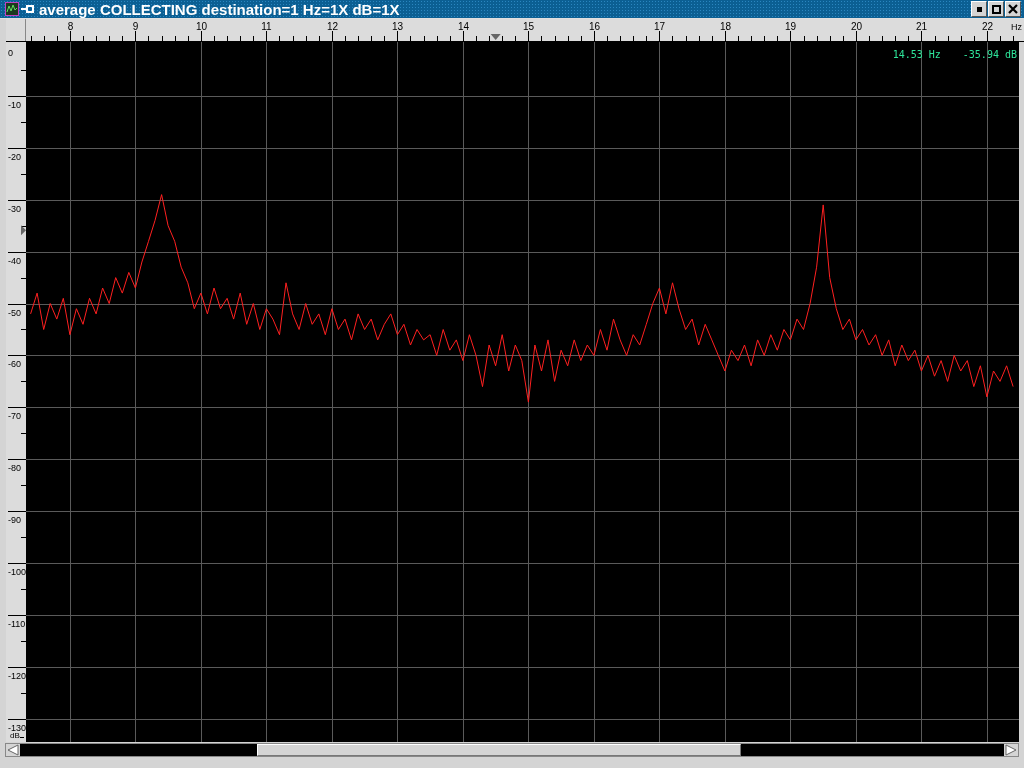 The width and height of the screenshot is (1024, 768). What do you see at coordinates (916, 55) in the screenshot?
I see `frequency-readout: 14.53 Hz` at bounding box center [916, 55].